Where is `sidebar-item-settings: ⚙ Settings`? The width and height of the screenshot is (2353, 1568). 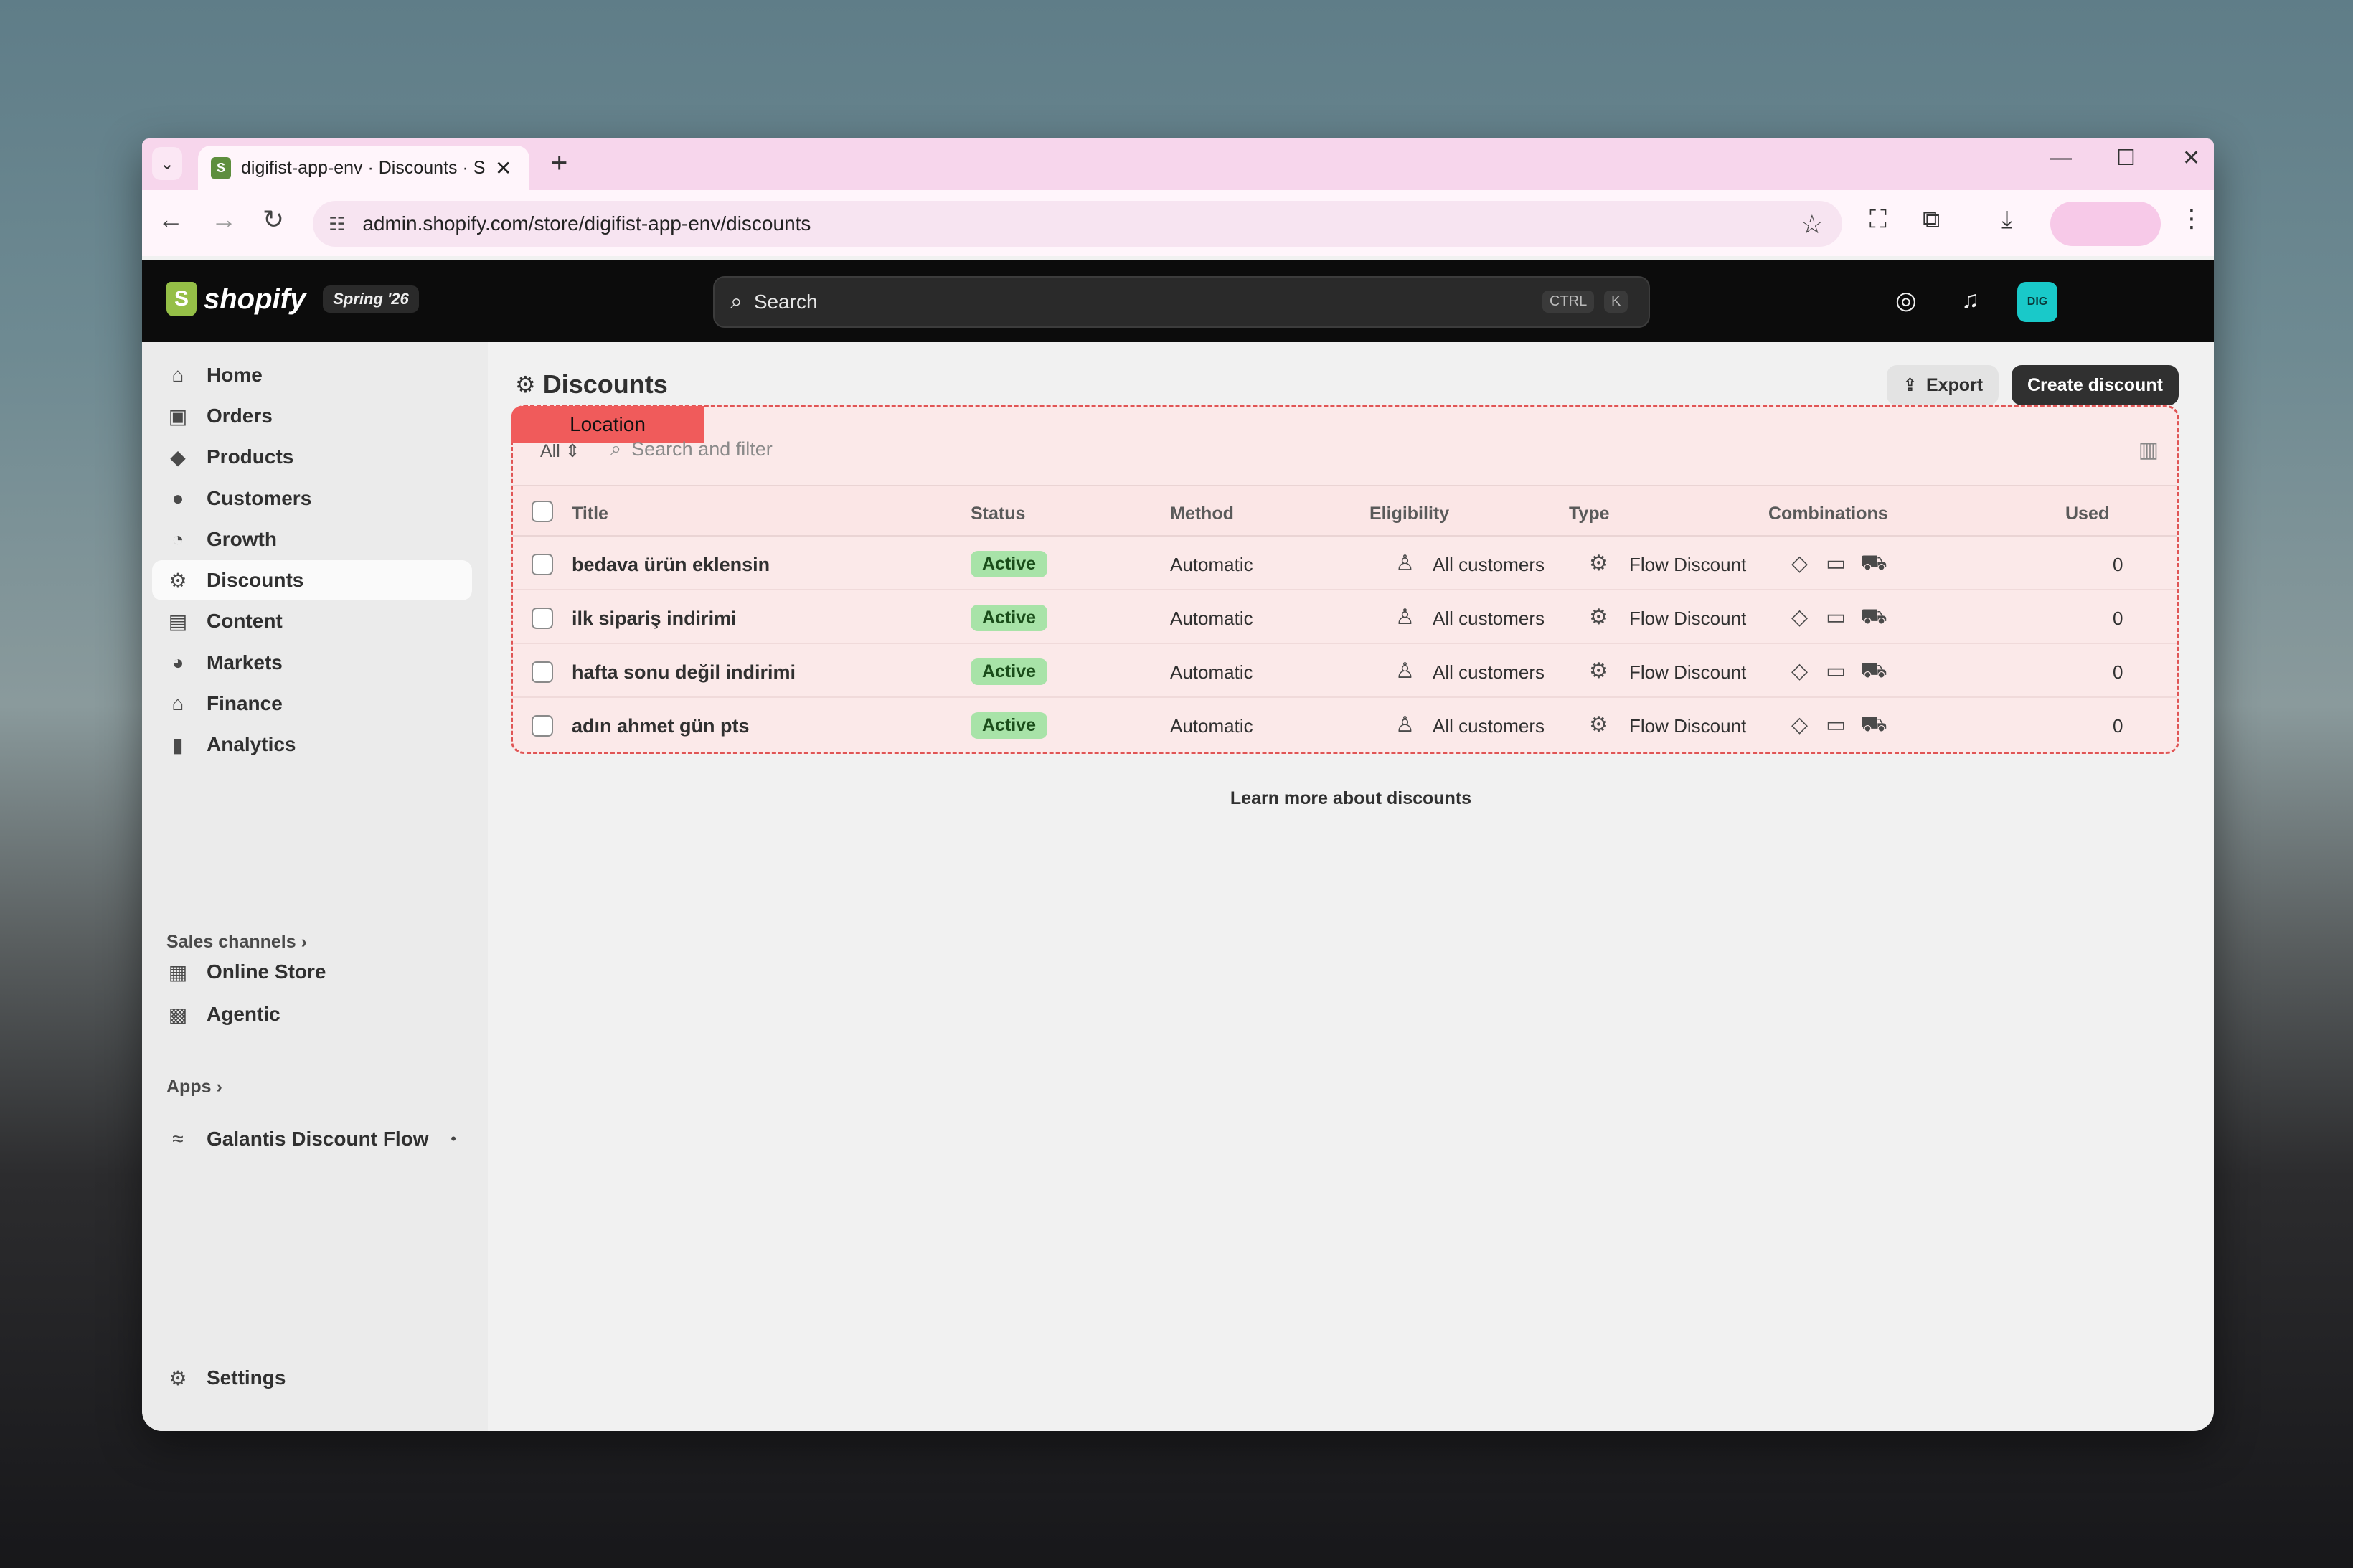
sidebar-item-settings: ⚙ Settings is located at coordinates (312, 1378).